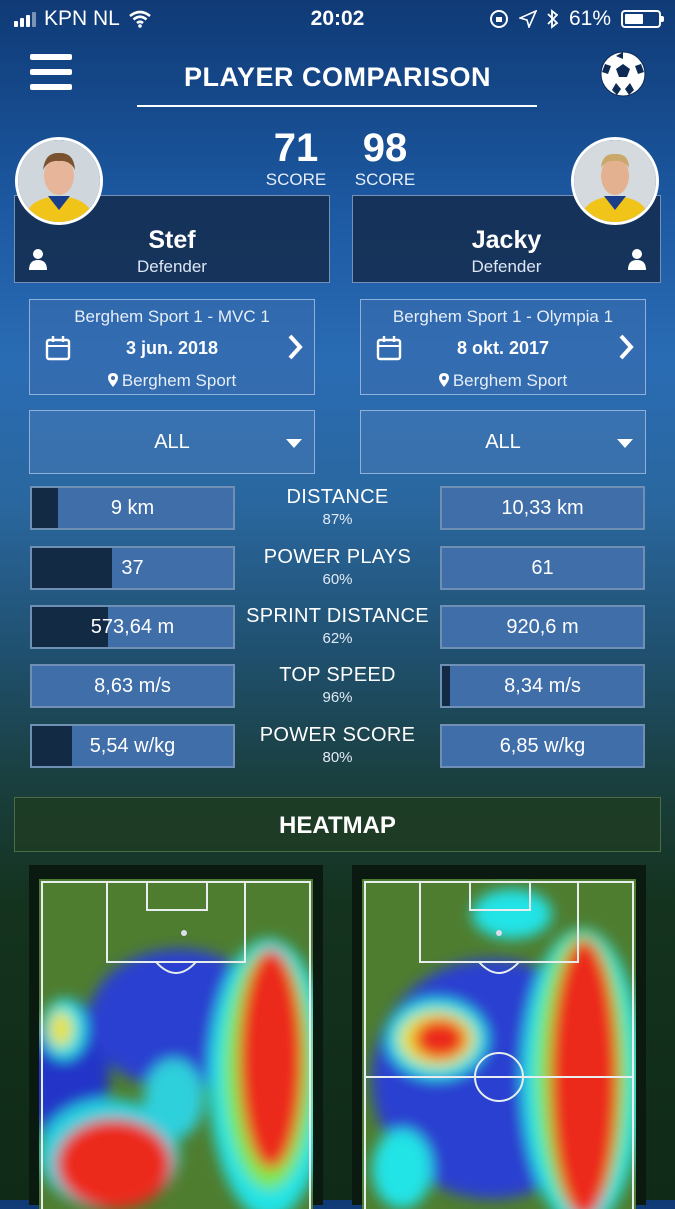 The width and height of the screenshot is (675, 1209). I want to click on player-name: Stef, so click(172, 240).